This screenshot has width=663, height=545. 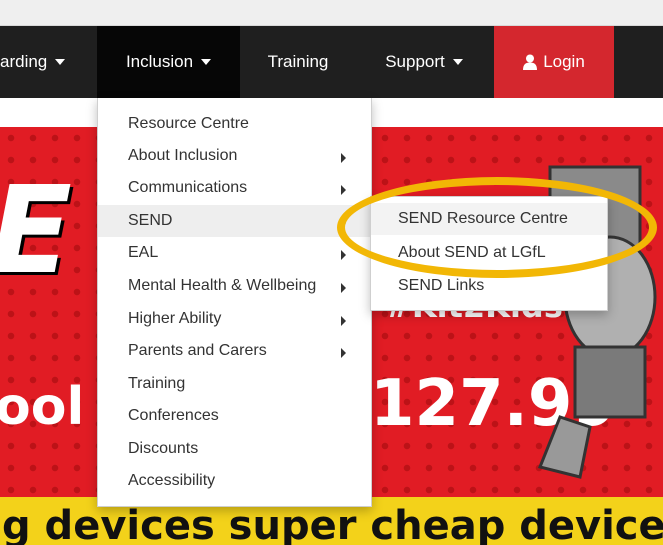 I want to click on dropdown-item-label: EAL, so click(x=143, y=252).